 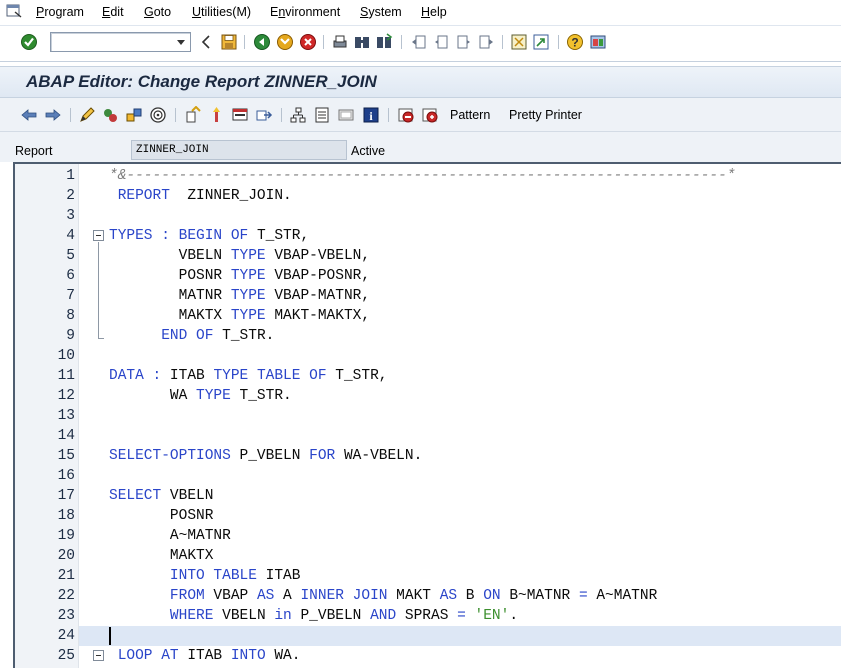 I want to click on line-number: 10, so click(x=66, y=356).